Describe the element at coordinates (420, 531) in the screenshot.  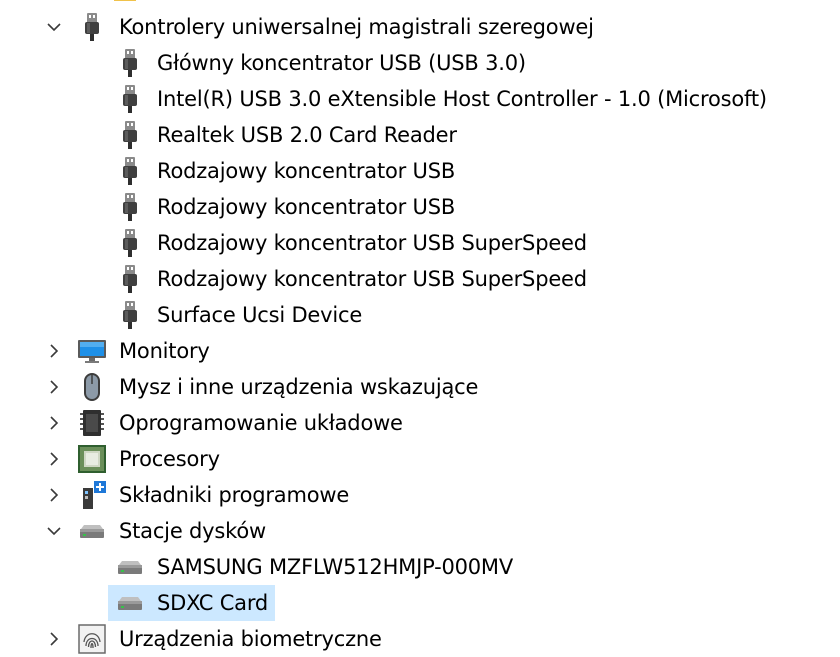
I see `tree-item-disk-drives: Stacje dysków` at that location.